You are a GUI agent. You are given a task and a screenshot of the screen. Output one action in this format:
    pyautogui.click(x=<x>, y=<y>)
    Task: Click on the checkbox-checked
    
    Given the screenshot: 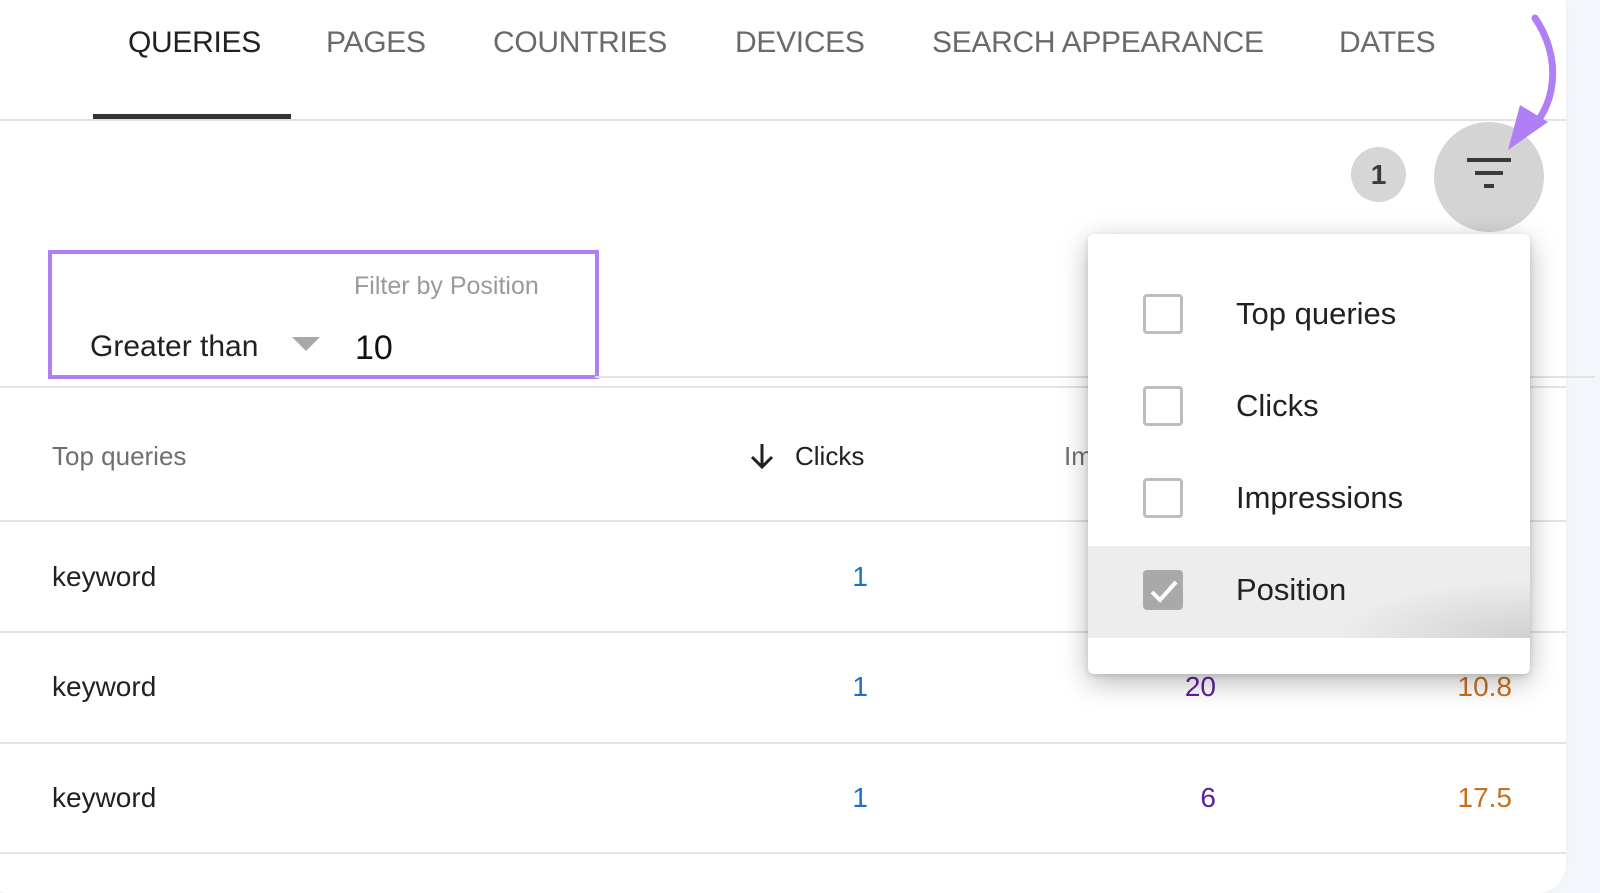 What is the action you would take?
    pyautogui.click(x=1163, y=590)
    